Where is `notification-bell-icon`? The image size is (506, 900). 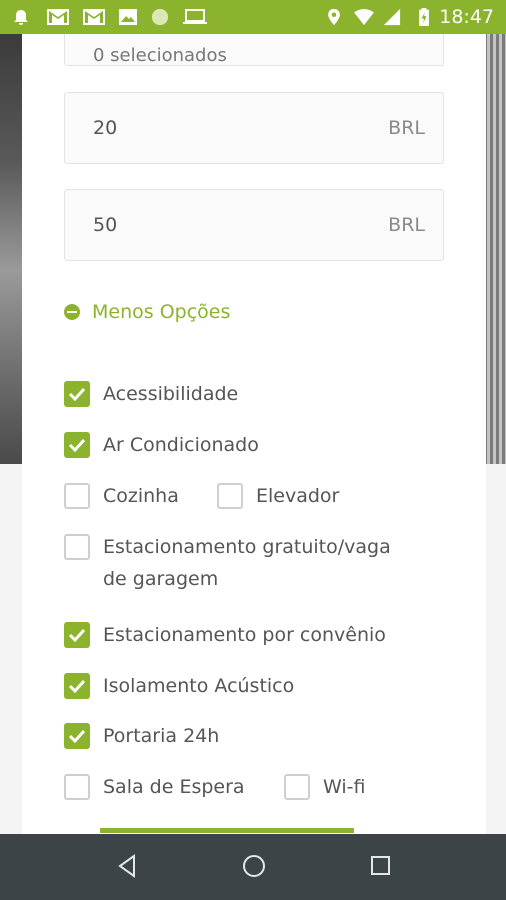
notification-bell-icon is located at coordinates (21, 17).